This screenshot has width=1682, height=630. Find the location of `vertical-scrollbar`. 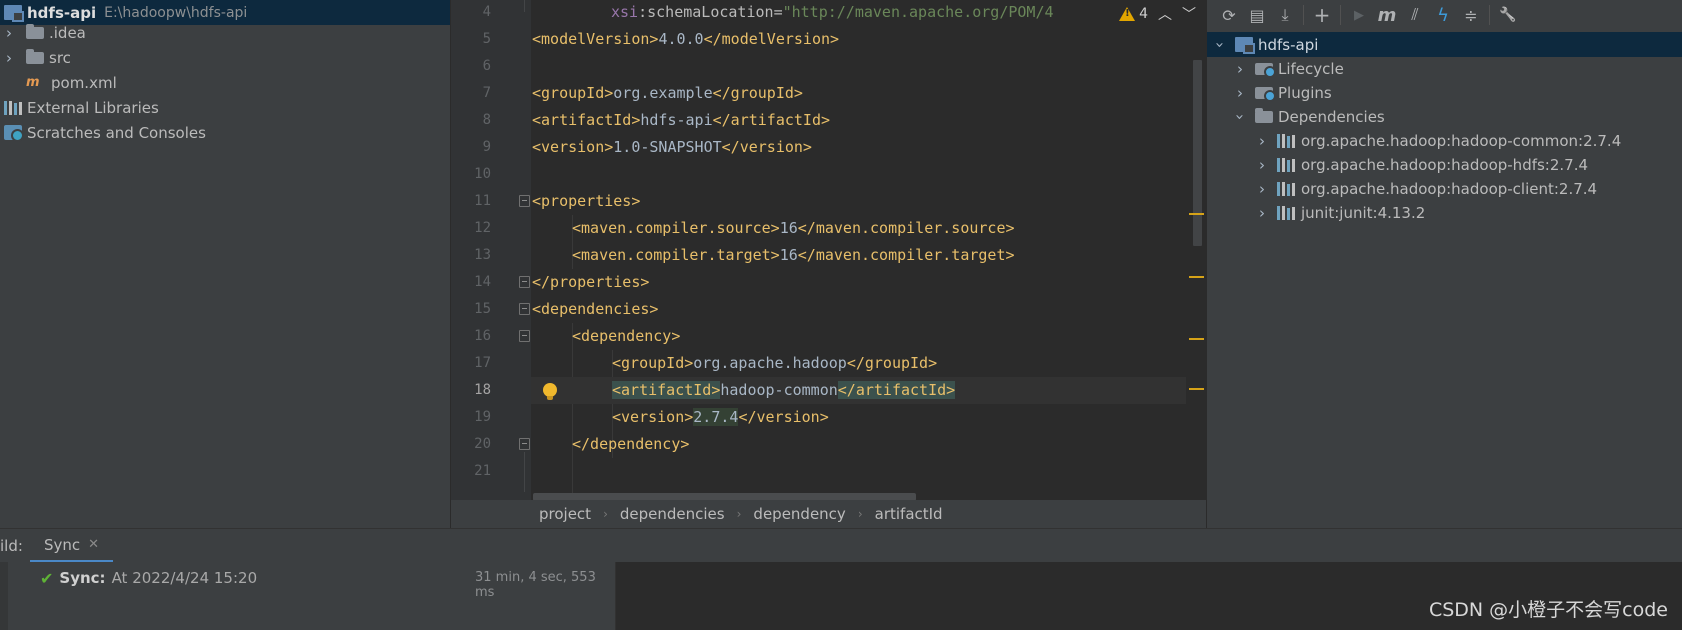

vertical-scrollbar is located at coordinates (1197, 153).